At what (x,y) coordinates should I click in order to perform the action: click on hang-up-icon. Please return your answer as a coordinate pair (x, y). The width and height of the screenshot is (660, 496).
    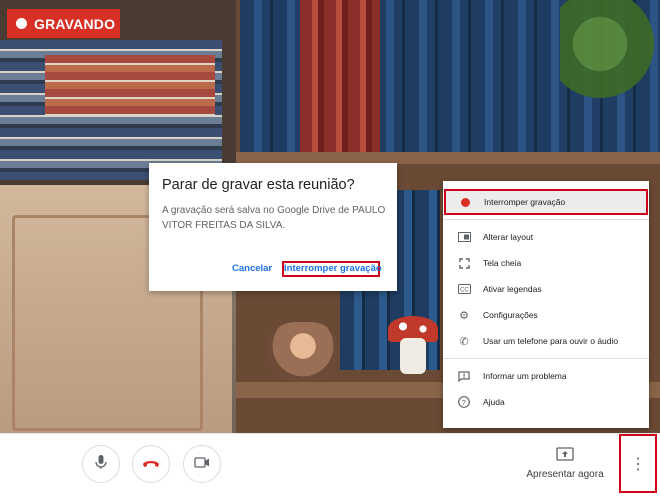
    Looking at the image, I should click on (151, 464).